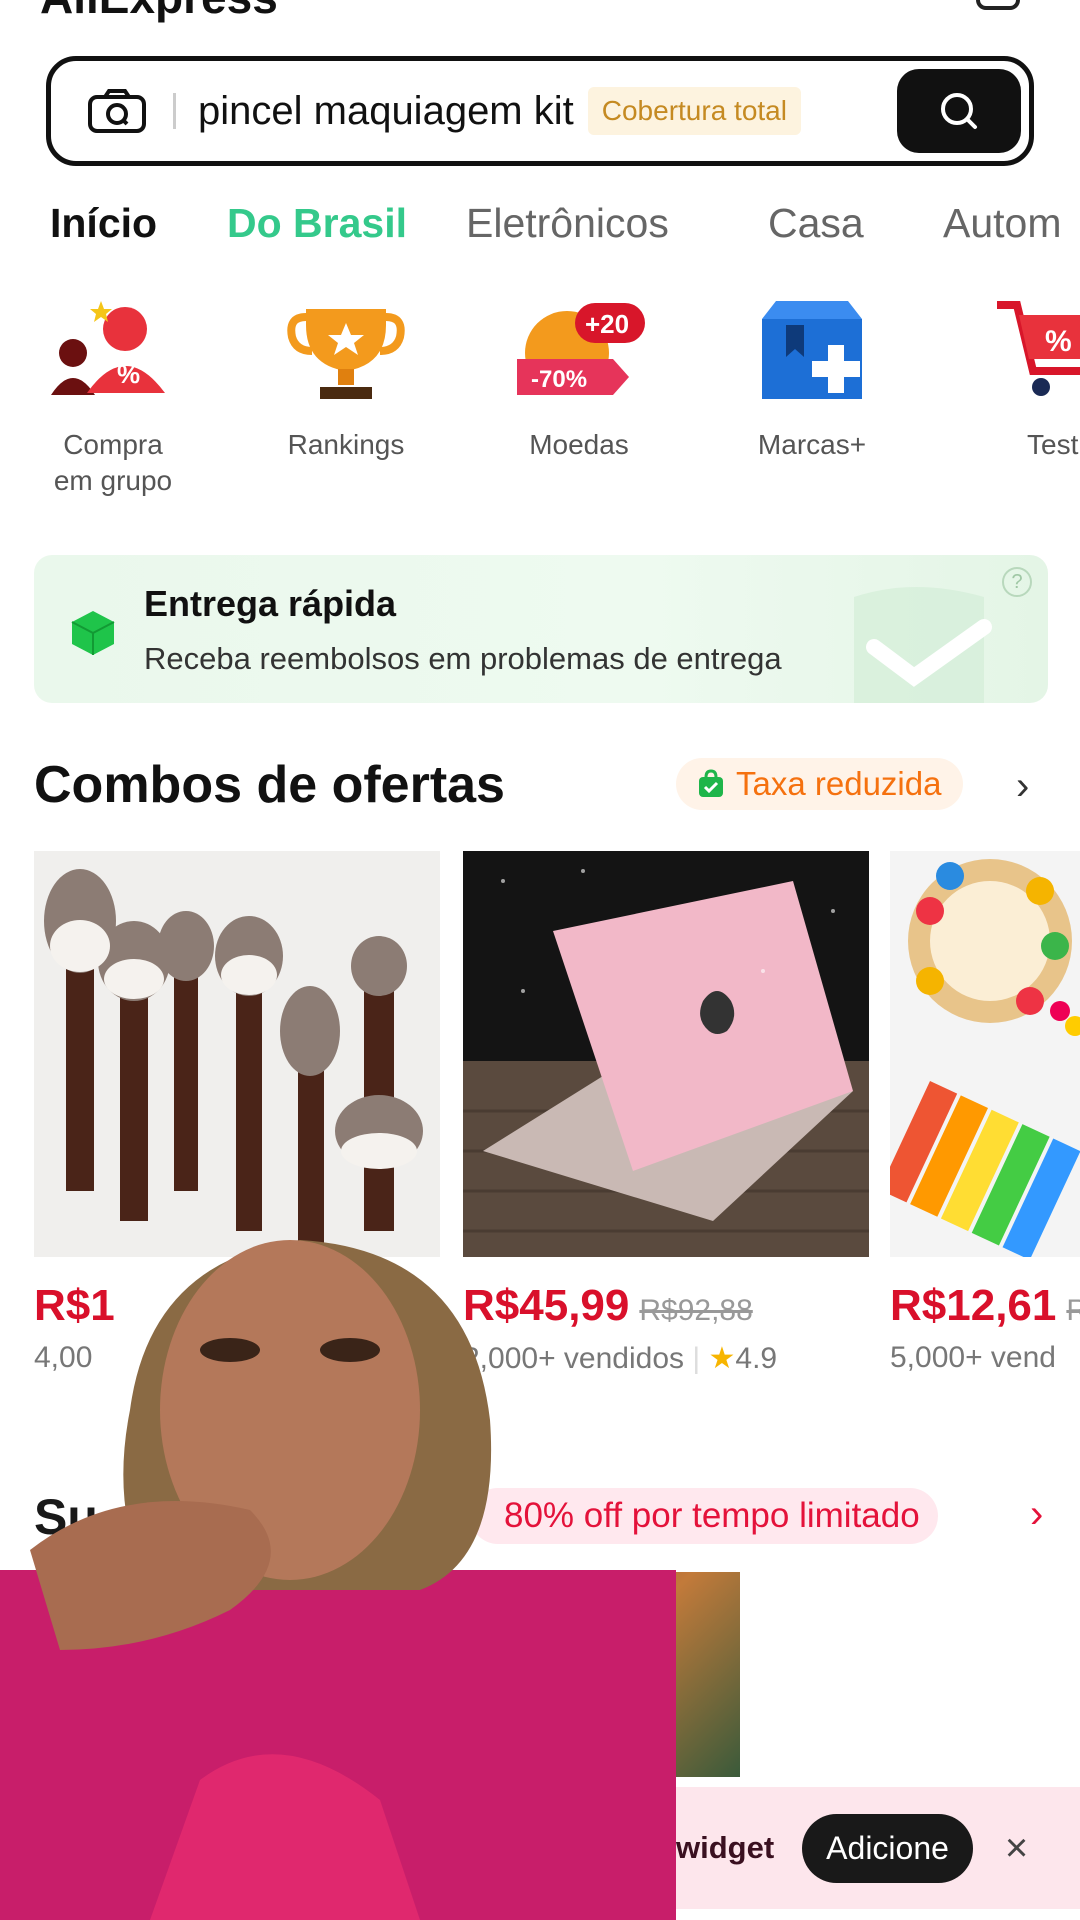  Describe the element at coordinates (1053, 444) in the screenshot. I see `category-label: Test` at that location.